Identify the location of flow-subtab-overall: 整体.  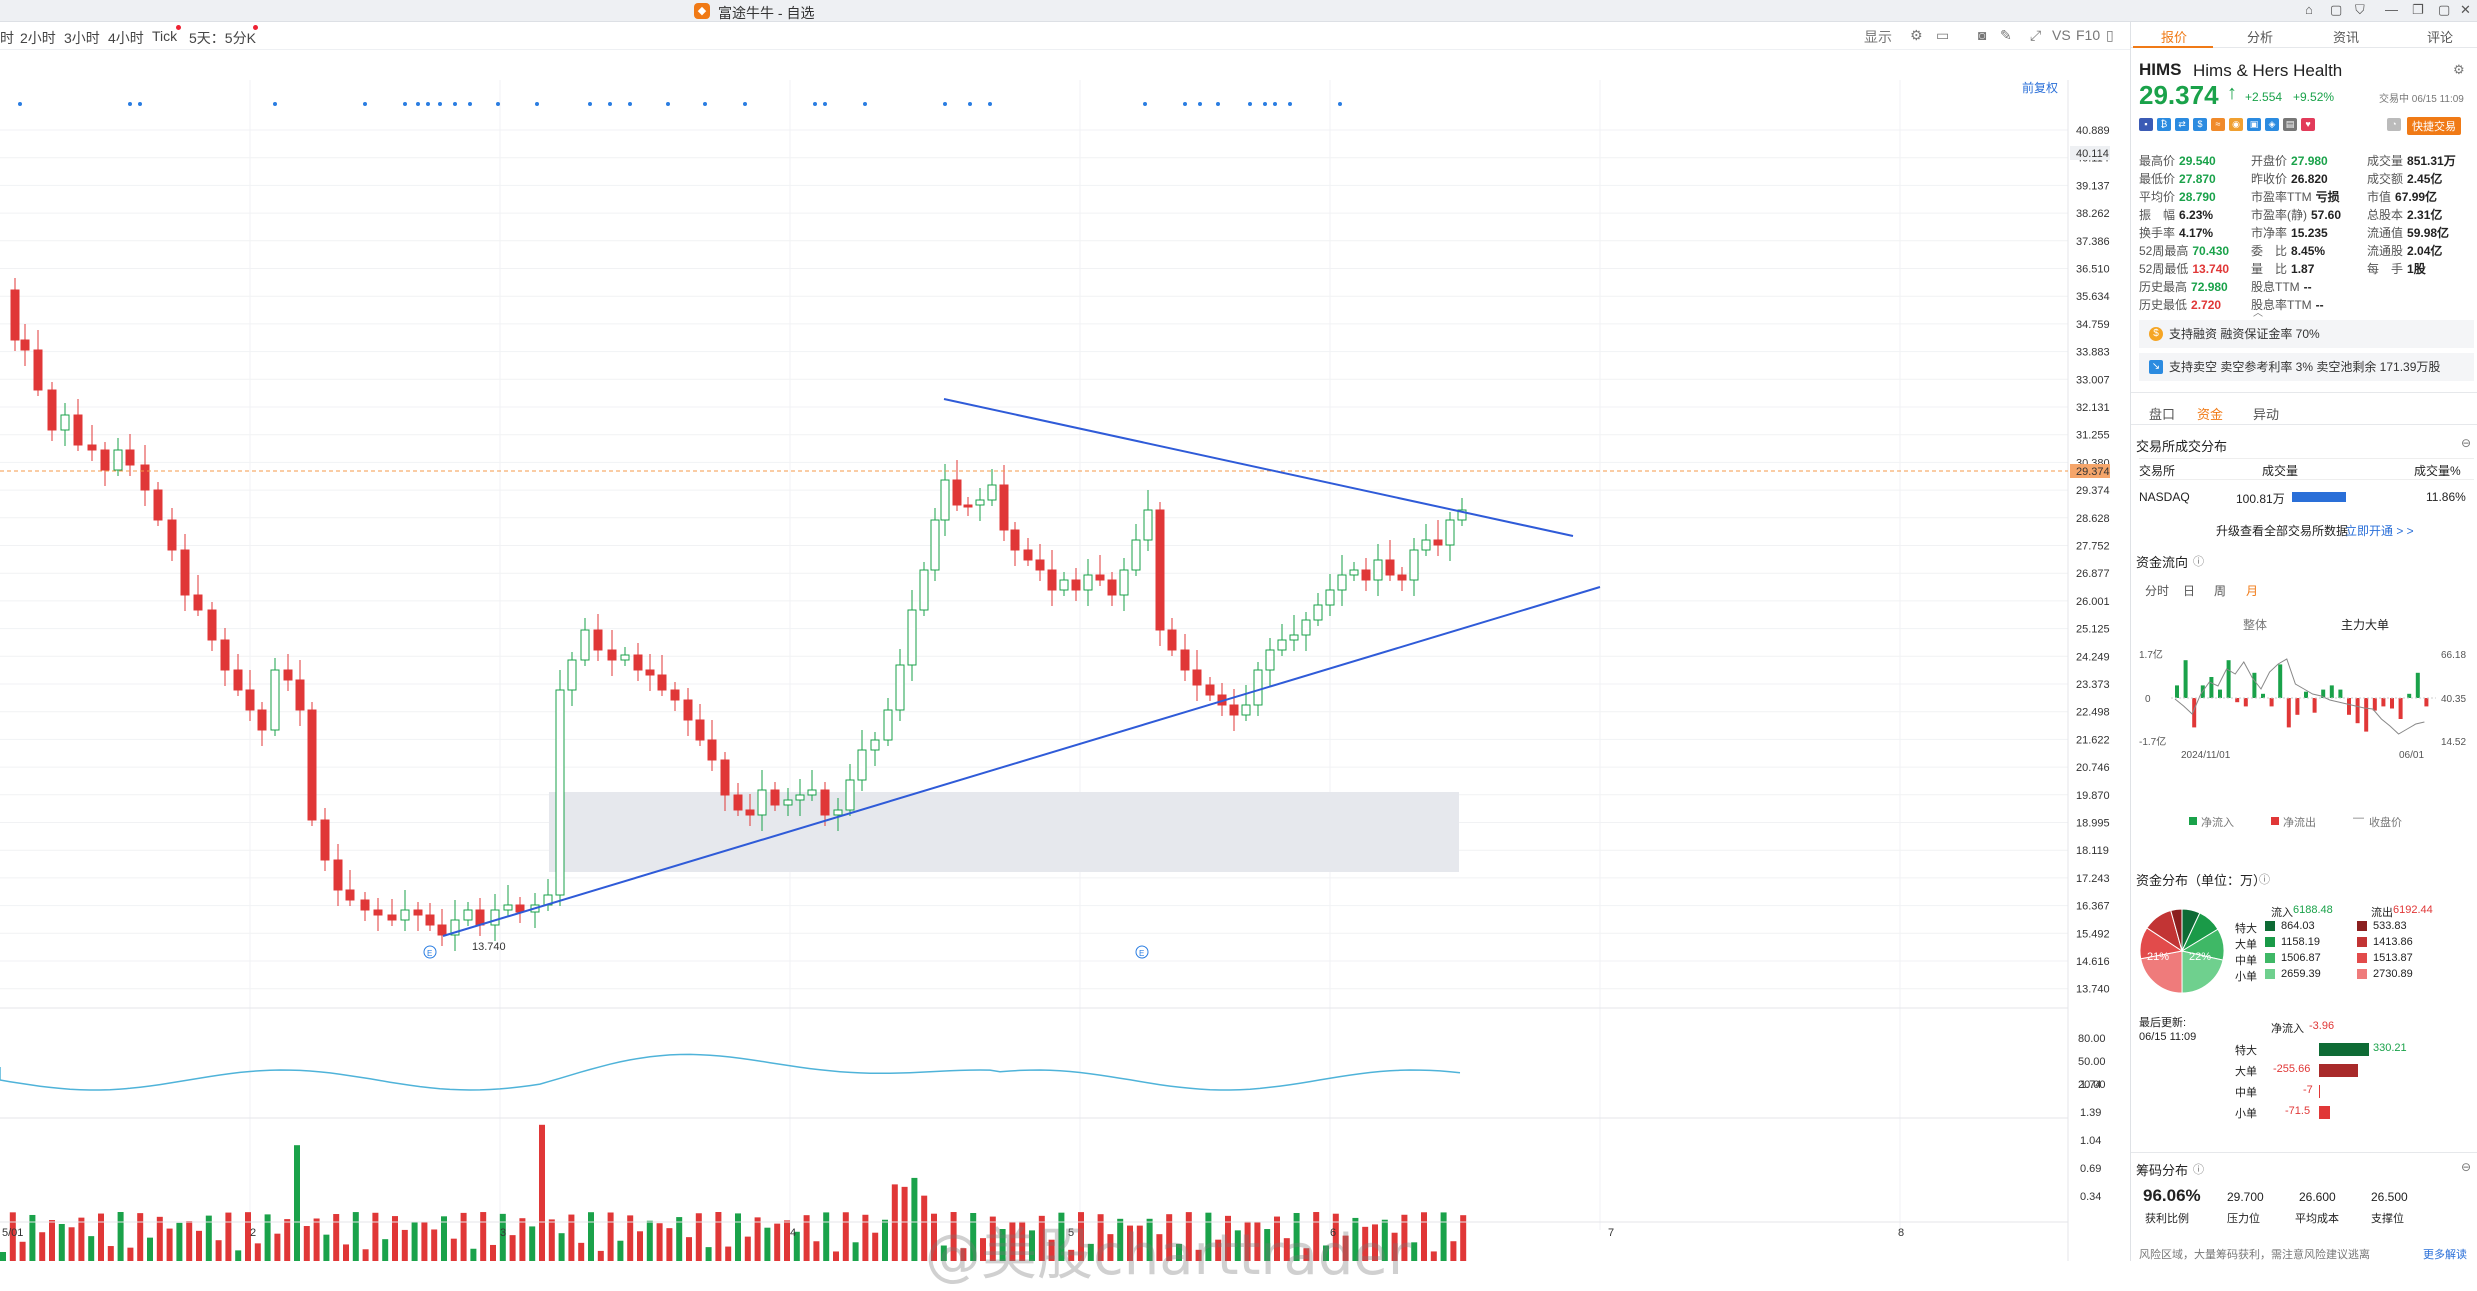
(2255, 624).